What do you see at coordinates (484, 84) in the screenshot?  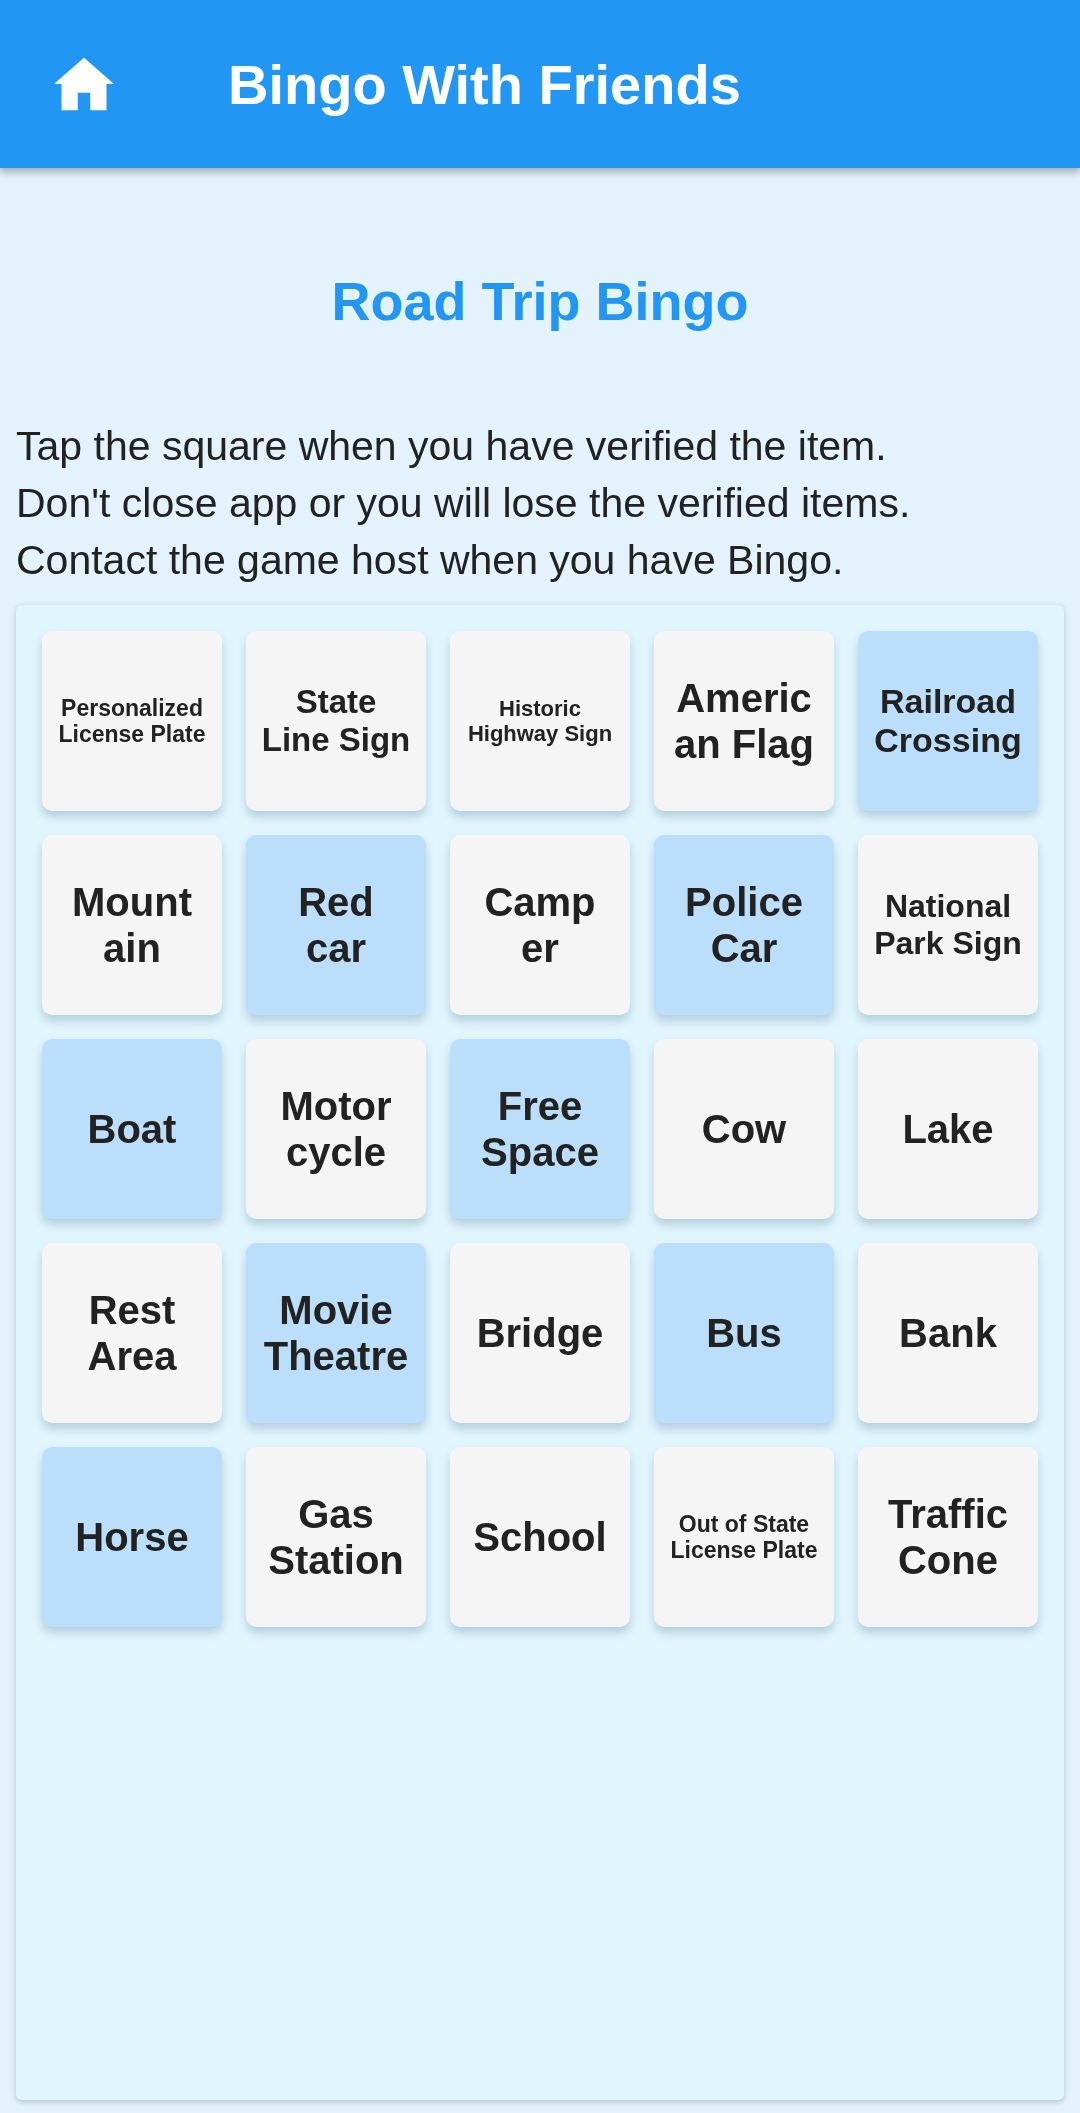 I see `app-title: Bingo With Friends` at bounding box center [484, 84].